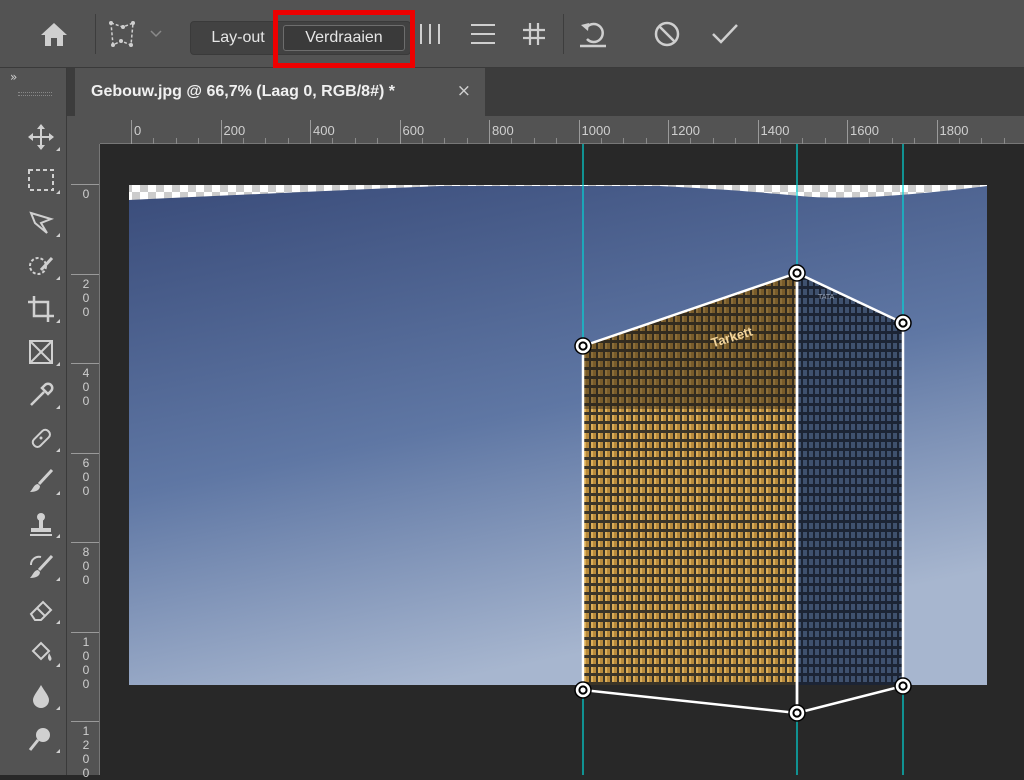 This screenshot has width=1024, height=780. Describe the element at coordinates (864, 130) in the screenshot. I see `ruler-label: 1600` at that location.